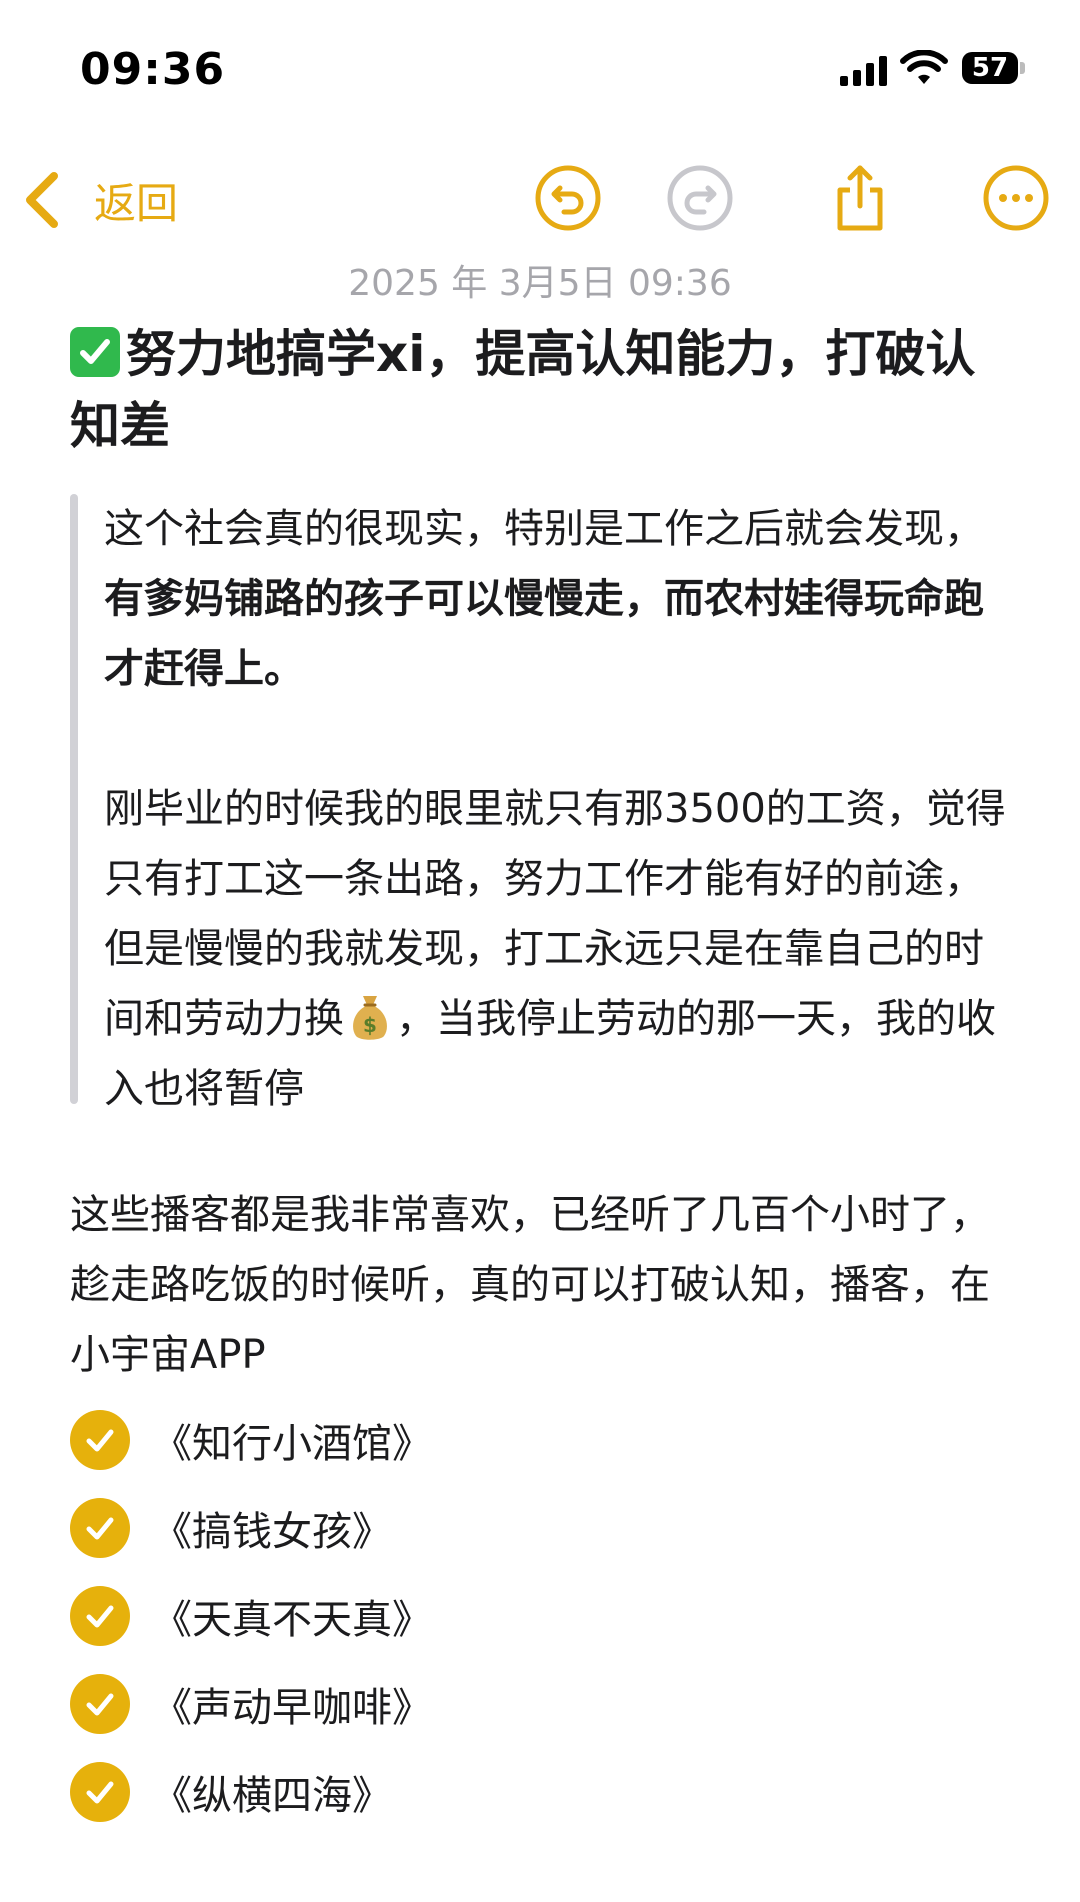 This screenshot has height=1902, width=1080. I want to click on checklist-label: 《声动早咖啡》, so click(292, 1704).